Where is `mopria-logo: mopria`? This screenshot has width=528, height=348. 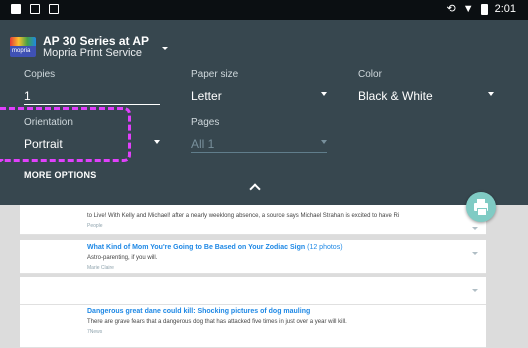 mopria-logo: mopria is located at coordinates (23, 47).